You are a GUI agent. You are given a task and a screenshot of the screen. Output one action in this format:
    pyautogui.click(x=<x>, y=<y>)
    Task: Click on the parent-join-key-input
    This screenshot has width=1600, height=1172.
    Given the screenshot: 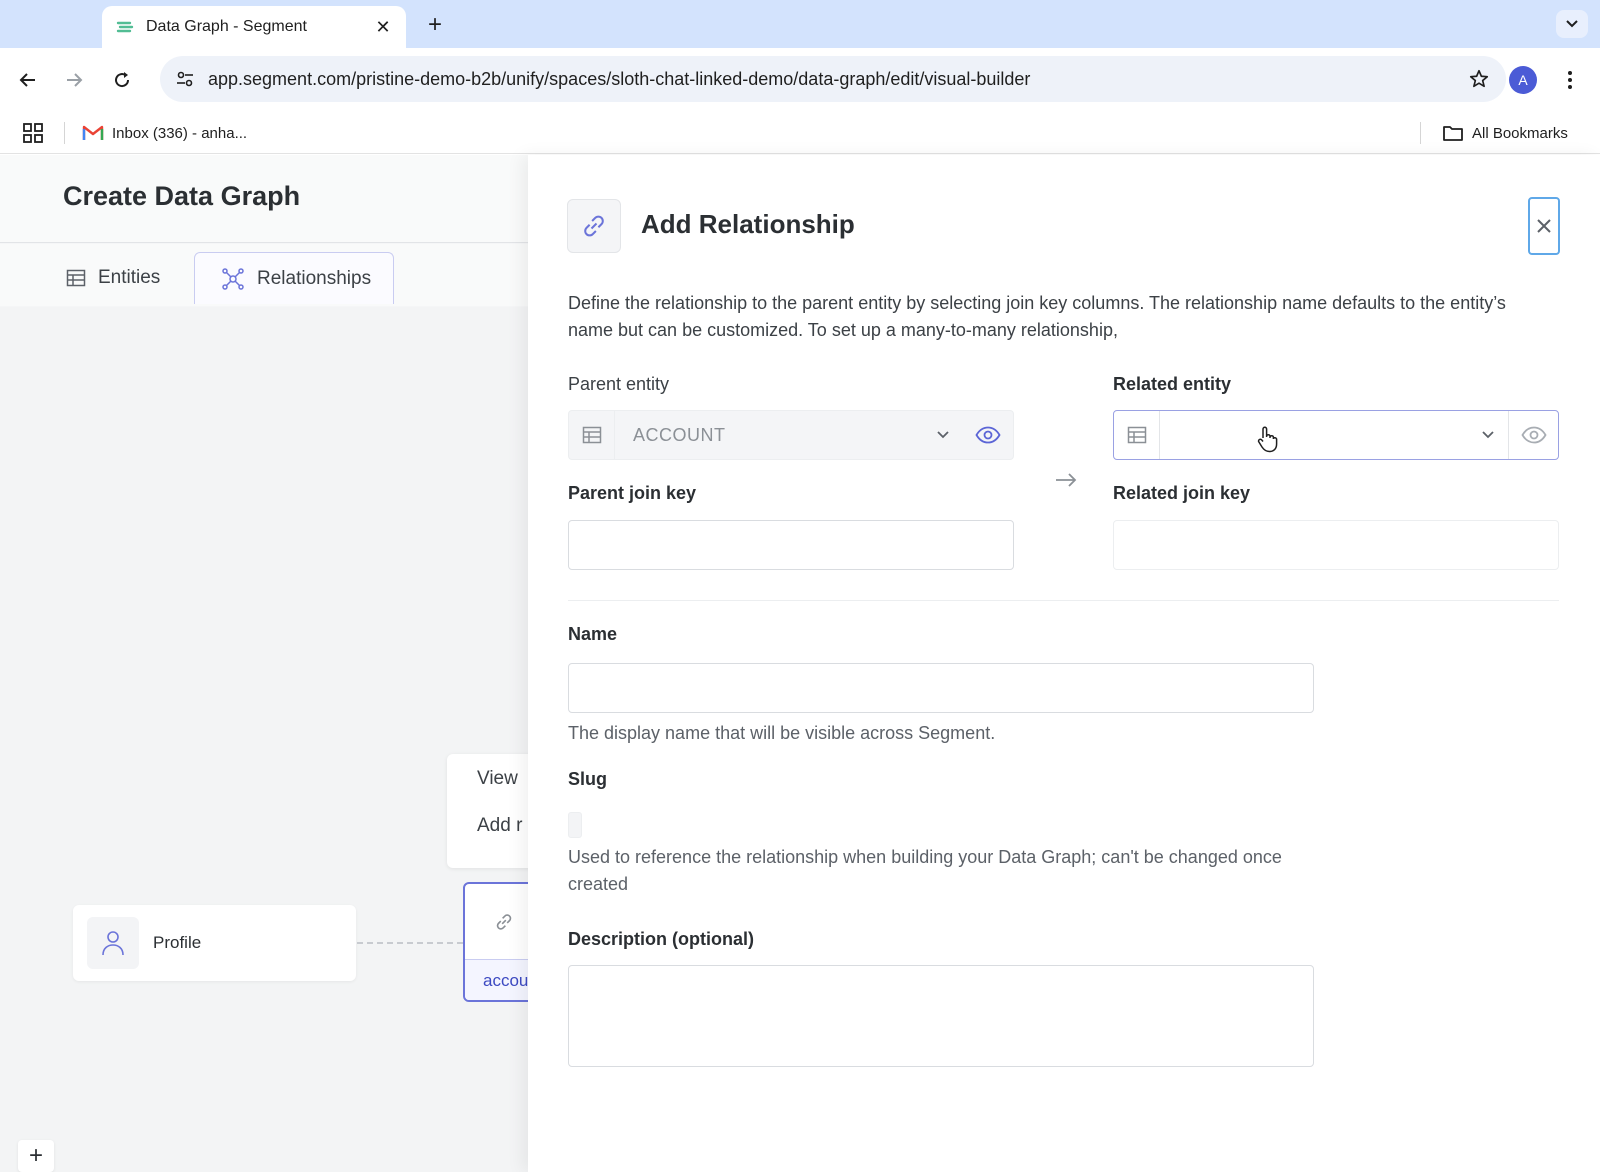 What is the action you would take?
    pyautogui.click(x=791, y=545)
    